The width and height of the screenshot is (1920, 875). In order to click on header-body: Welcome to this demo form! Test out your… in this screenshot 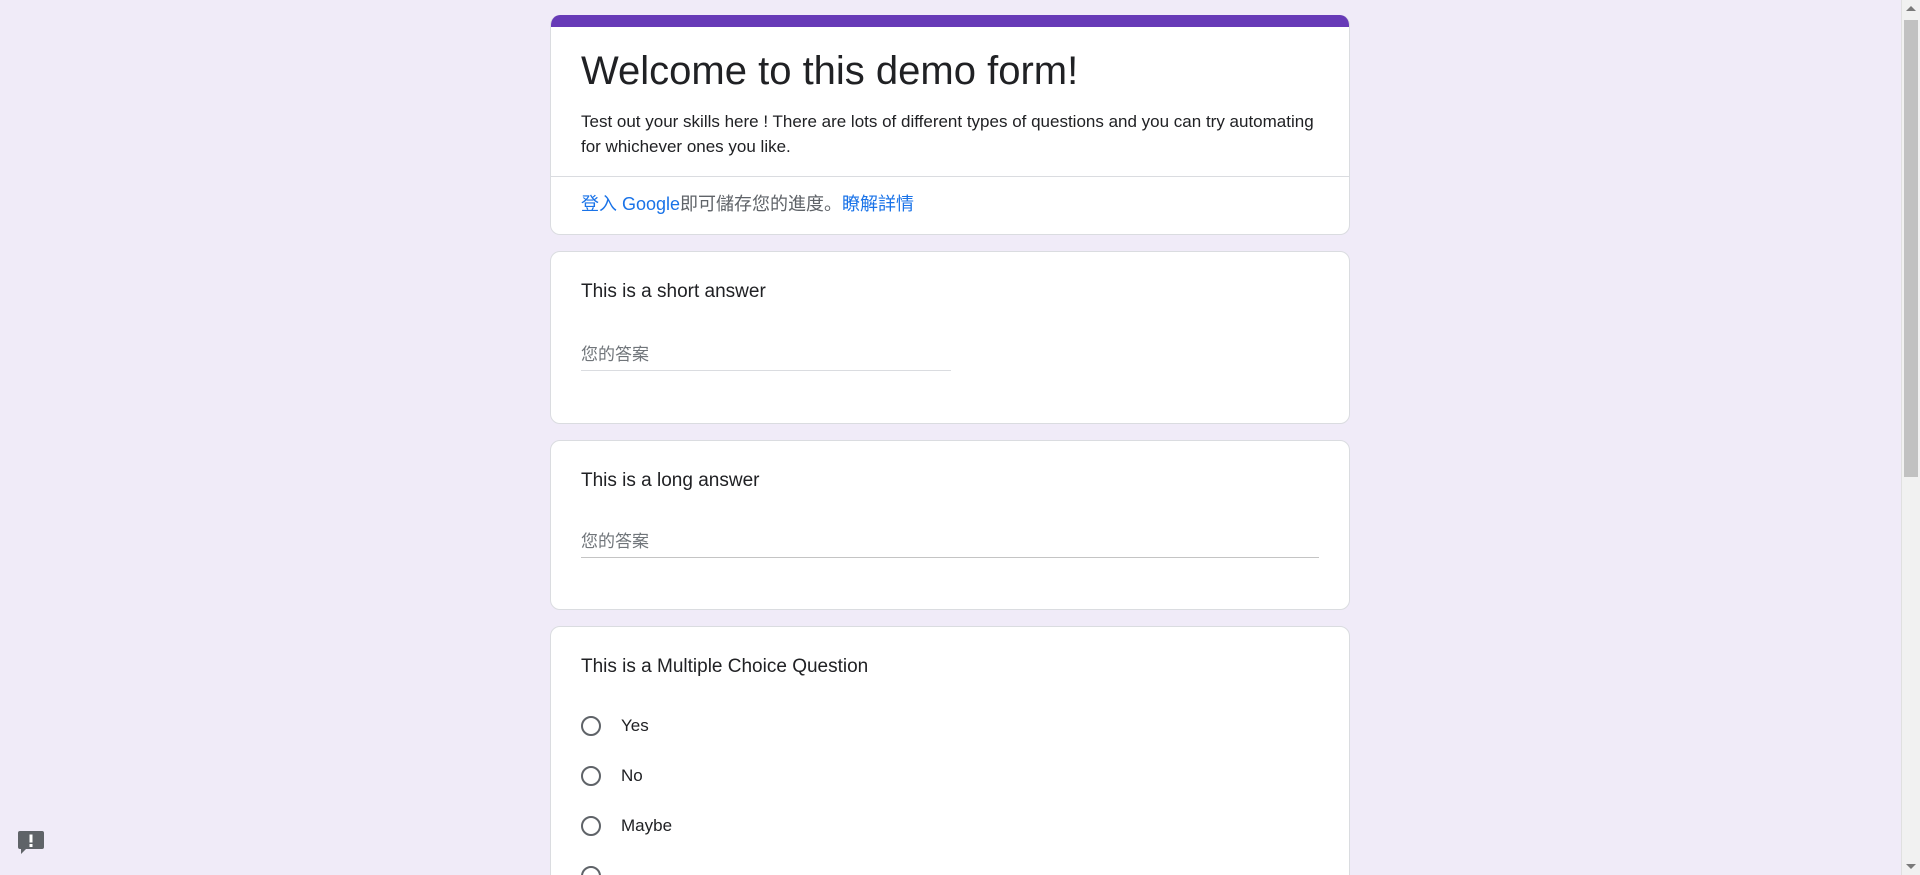, I will do `click(950, 101)`.